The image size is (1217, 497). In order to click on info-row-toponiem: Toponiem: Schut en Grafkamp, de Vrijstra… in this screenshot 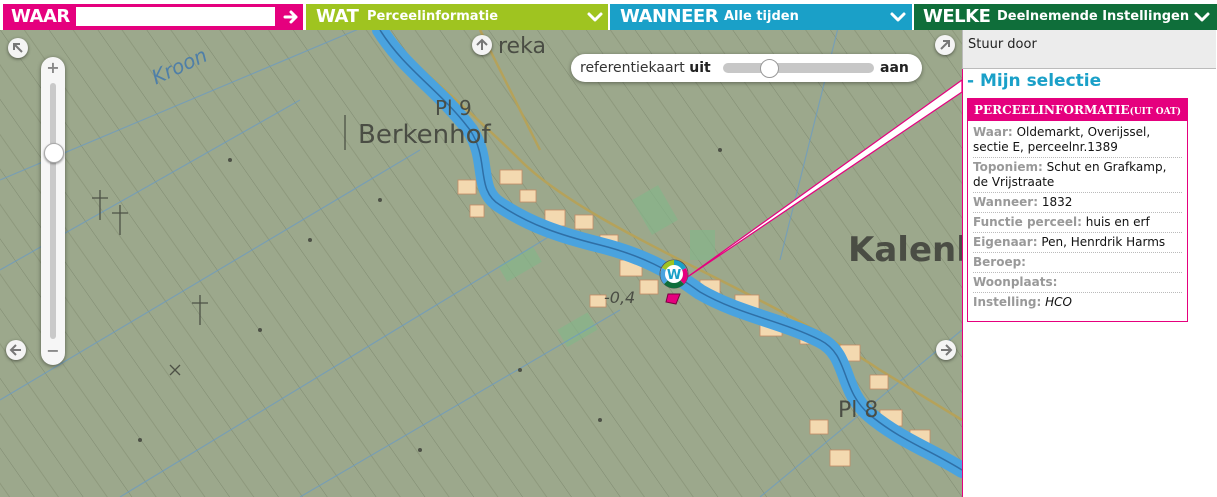, I will do `click(1077, 175)`.